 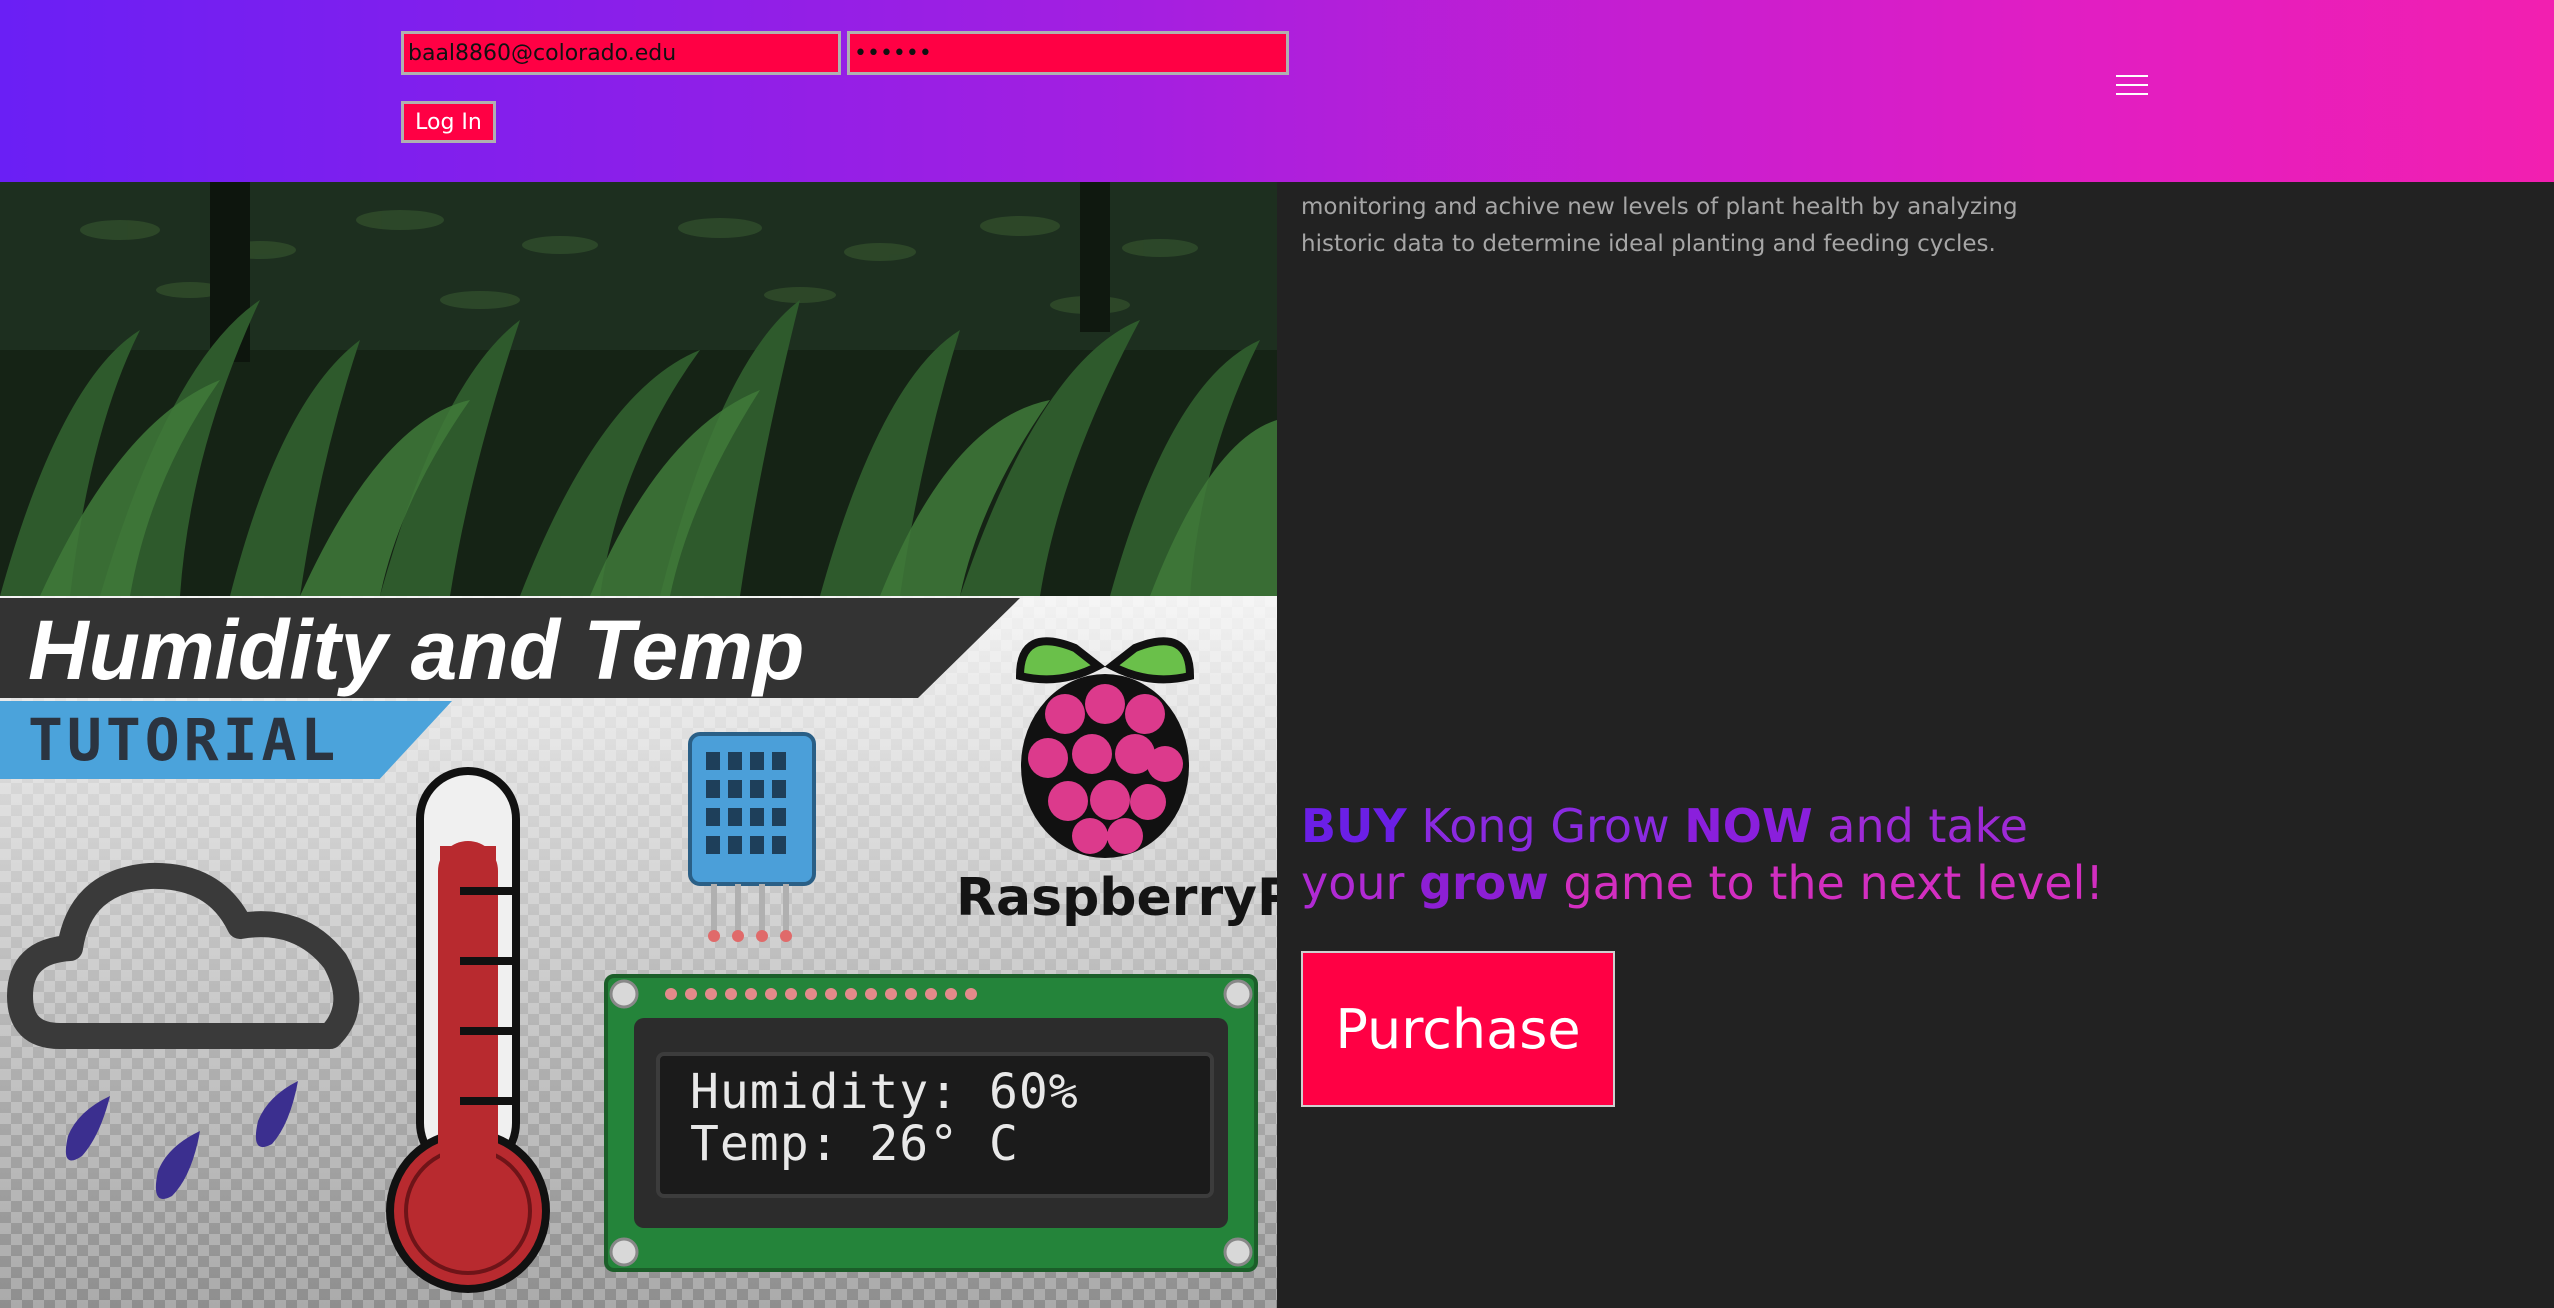 I want to click on lcd-screen: Humidity: 60% Temp: 26° C, so click(x=935, y=1125).